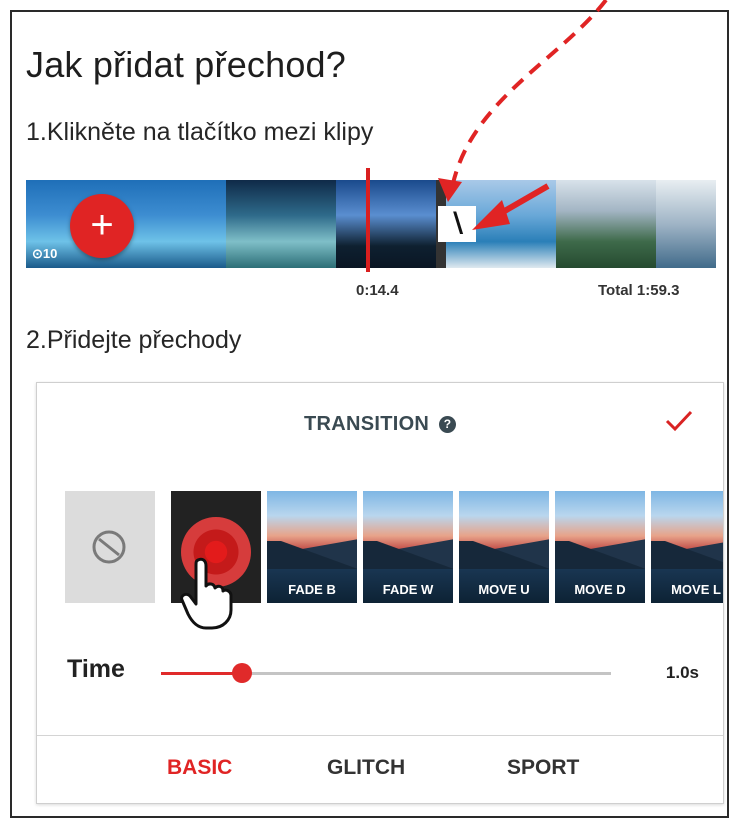  Describe the element at coordinates (679, 421) in the screenshot. I see `check-icon` at that location.